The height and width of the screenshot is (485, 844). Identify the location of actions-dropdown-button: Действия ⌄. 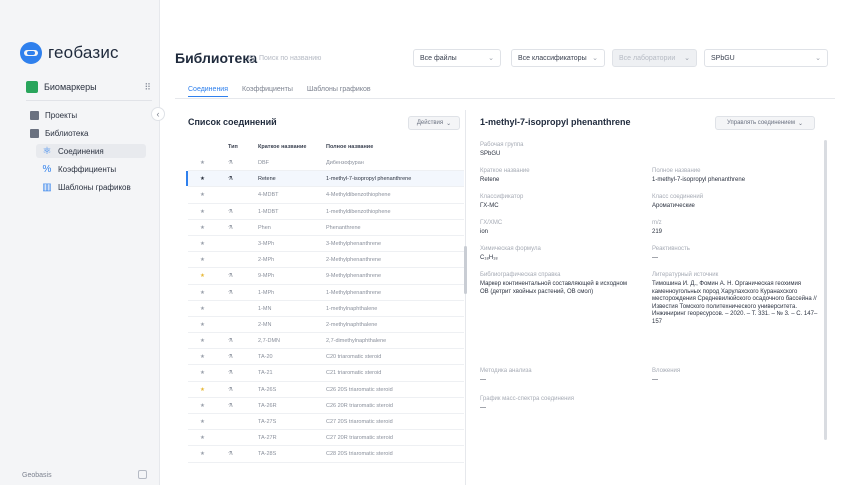
(434, 123).